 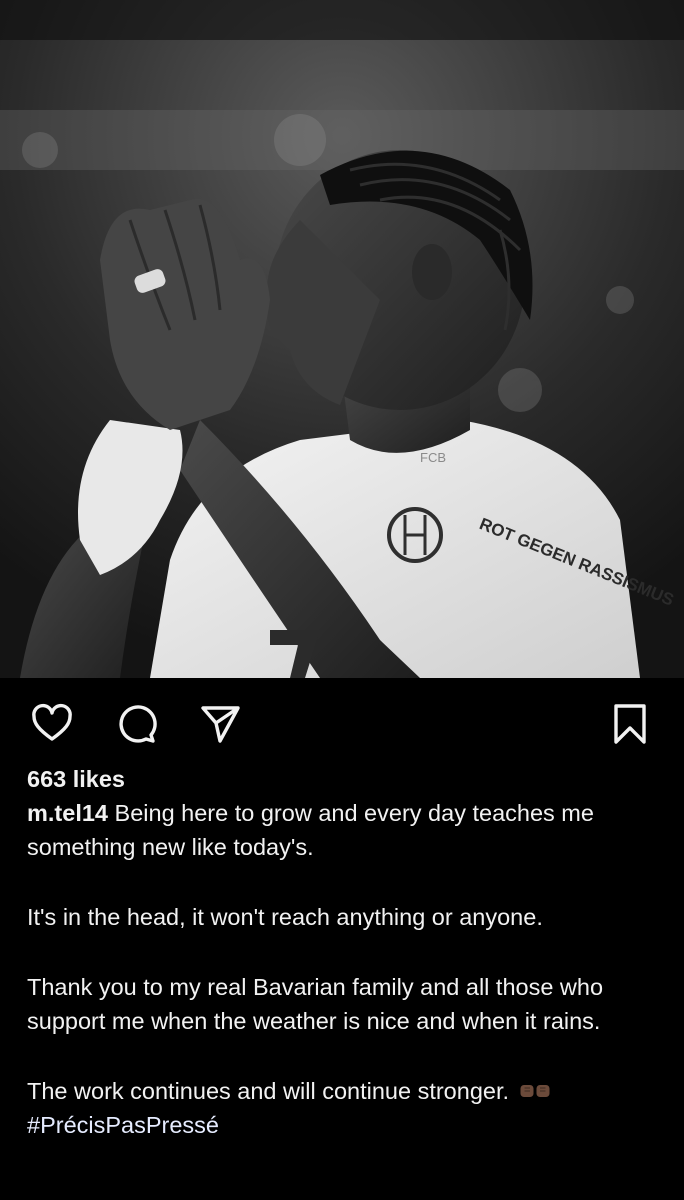 I want to click on likes-count: 663 likes, so click(x=347, y=779).